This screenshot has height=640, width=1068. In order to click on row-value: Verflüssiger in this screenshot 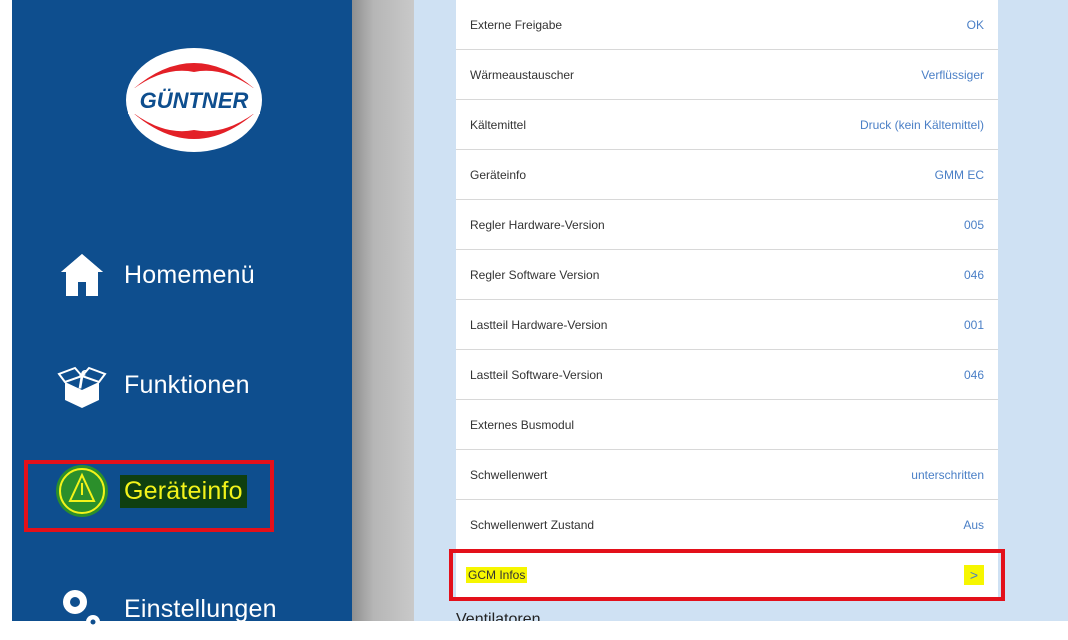, I will do `click(952, 74)`.